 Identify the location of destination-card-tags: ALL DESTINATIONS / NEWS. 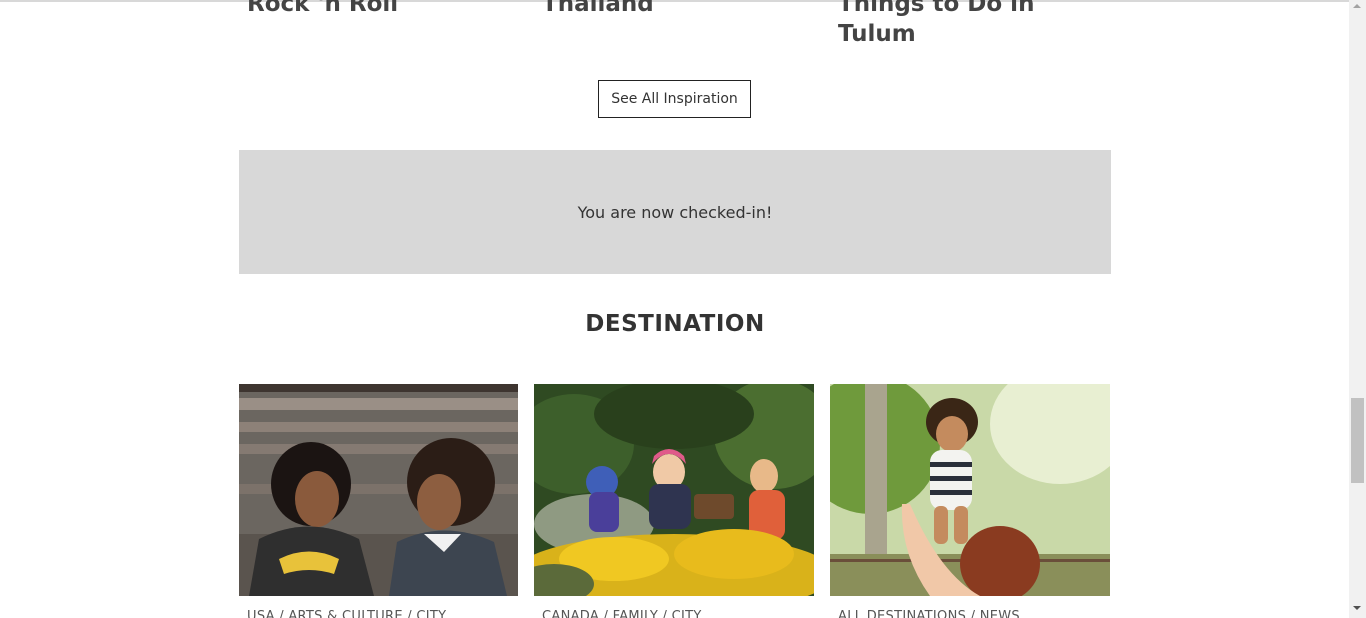
(929, 613).